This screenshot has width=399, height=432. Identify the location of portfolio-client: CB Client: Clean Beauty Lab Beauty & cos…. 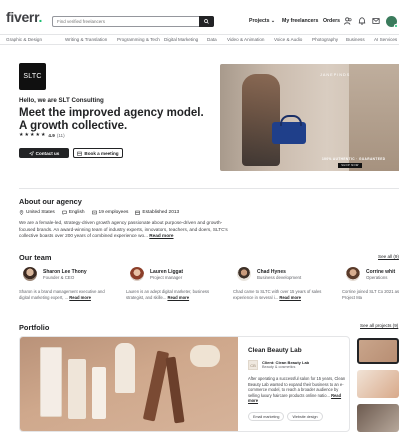
(297, 365).